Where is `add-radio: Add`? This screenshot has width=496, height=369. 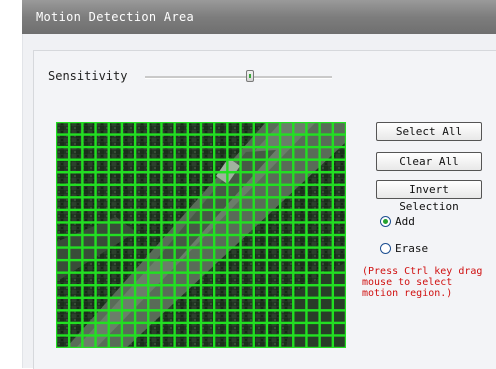
add-radio: Add is located at coordinates (397, 221).